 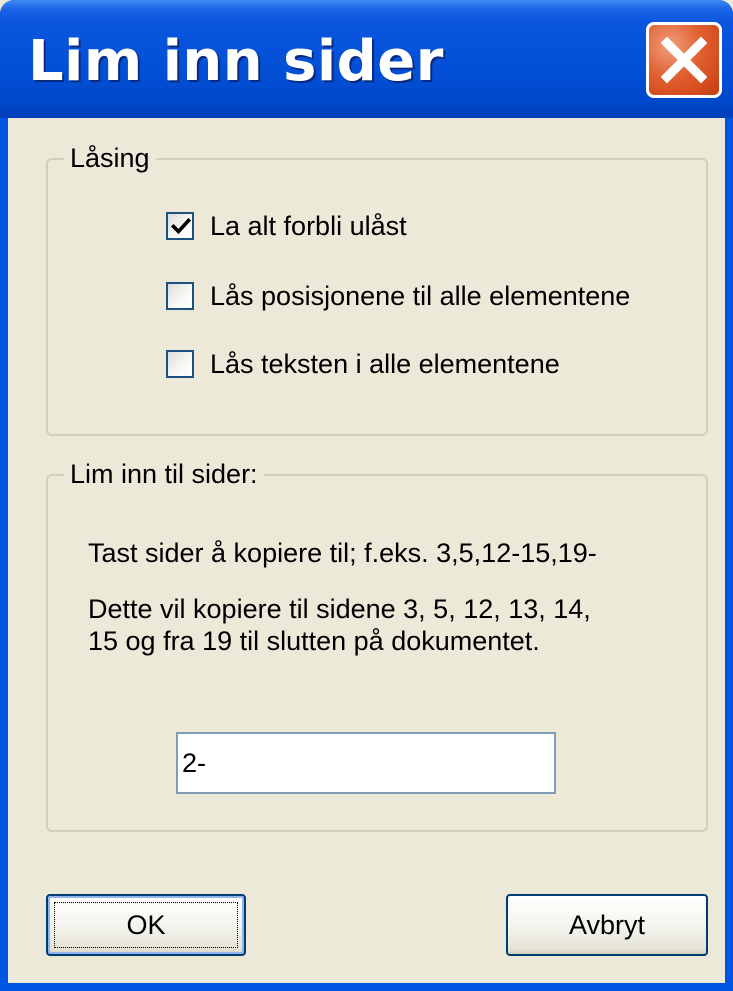 I want to click on cancel-button-label: Avbryt, so click(x=607, y=925).